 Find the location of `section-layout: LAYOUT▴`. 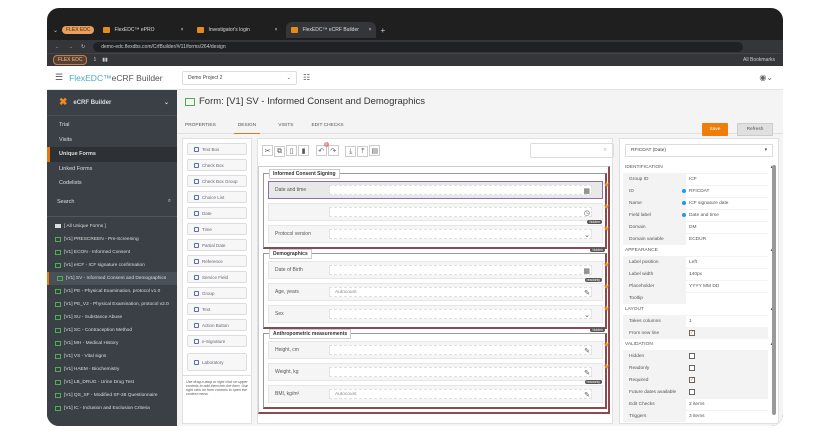

section-layout: LAYOUT▴ is located at coordinates (699, 309).